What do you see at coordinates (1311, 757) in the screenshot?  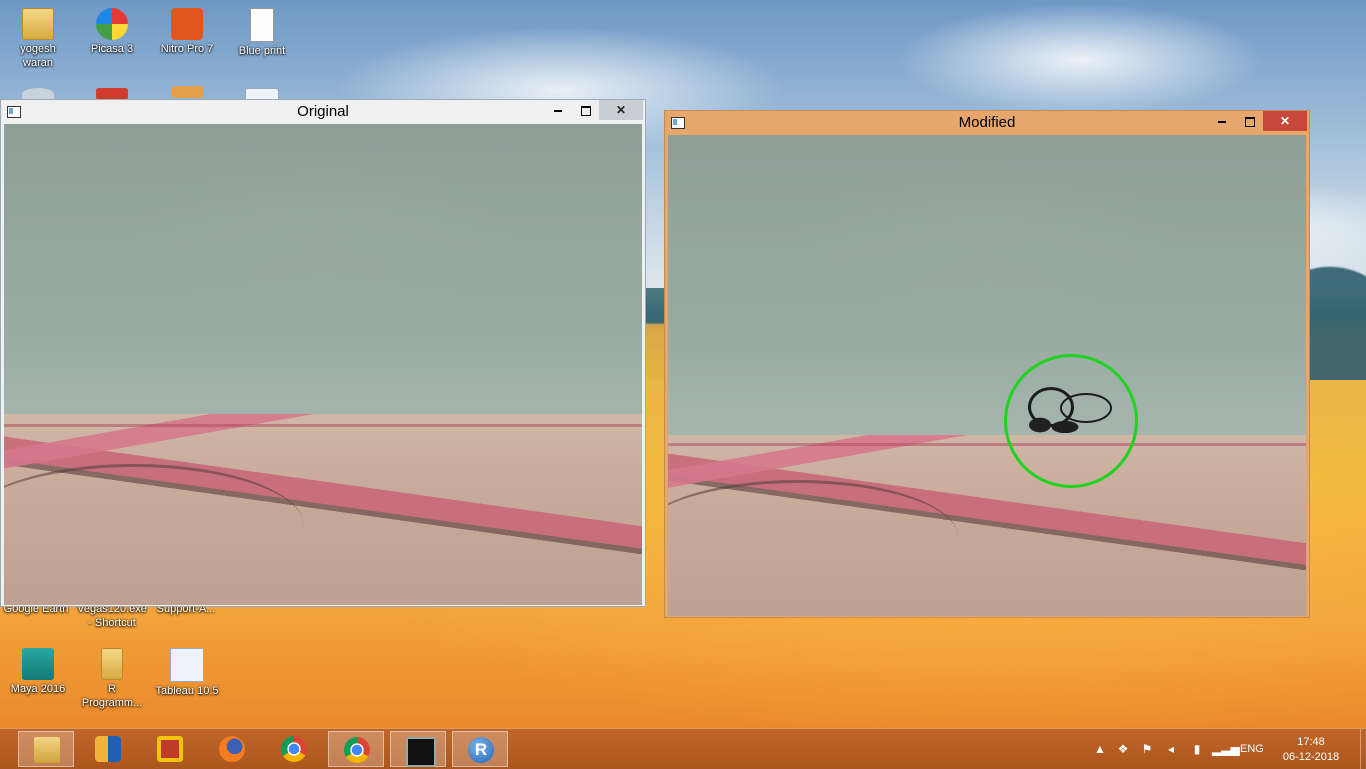 I see `clock-date: 06-12-2018` at bounding box center [1311, 757].